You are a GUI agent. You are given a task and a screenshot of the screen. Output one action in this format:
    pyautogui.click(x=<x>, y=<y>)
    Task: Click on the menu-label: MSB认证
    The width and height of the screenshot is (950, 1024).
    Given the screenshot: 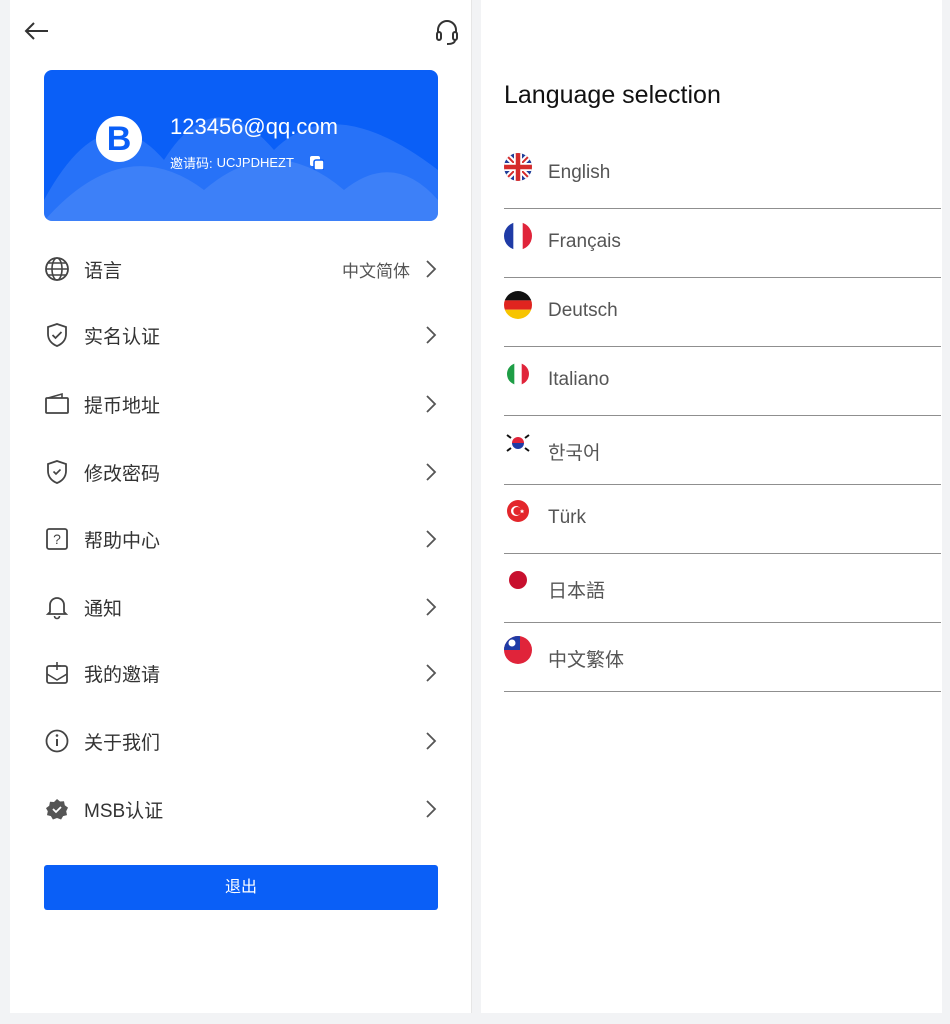 What is the action you would take?
    pyautogui.click(x=124, y=811)
    